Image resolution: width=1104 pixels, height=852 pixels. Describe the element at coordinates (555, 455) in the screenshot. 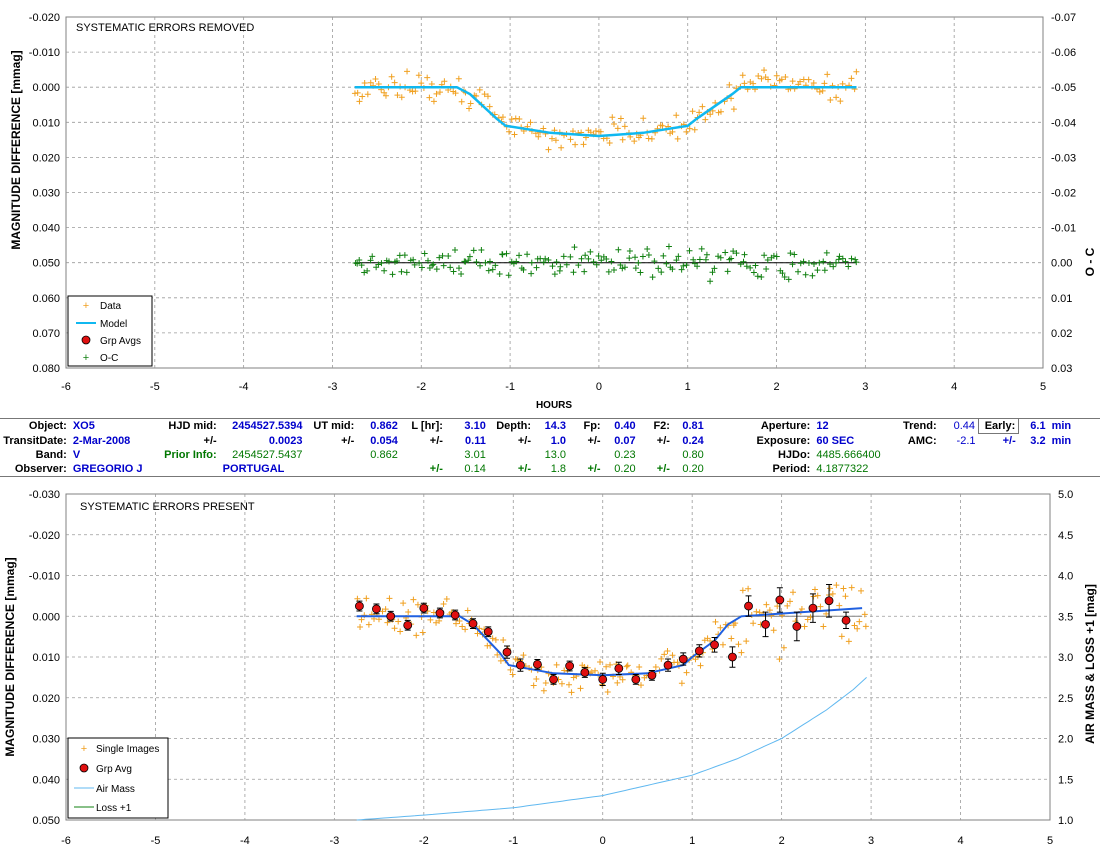

I see `prior-depth: 13.0` at that location.